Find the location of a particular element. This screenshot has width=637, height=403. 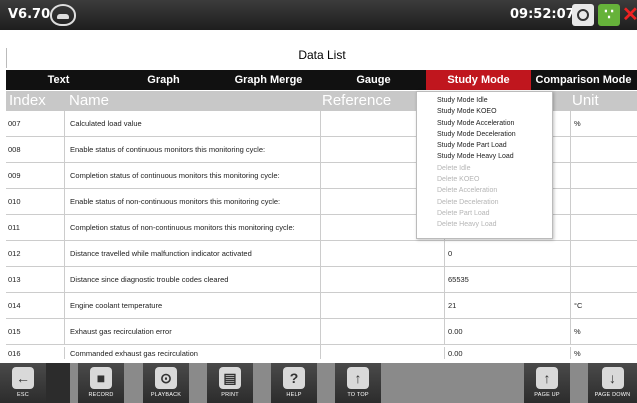

row-value: 65535 is located at coordinates (507, 280).